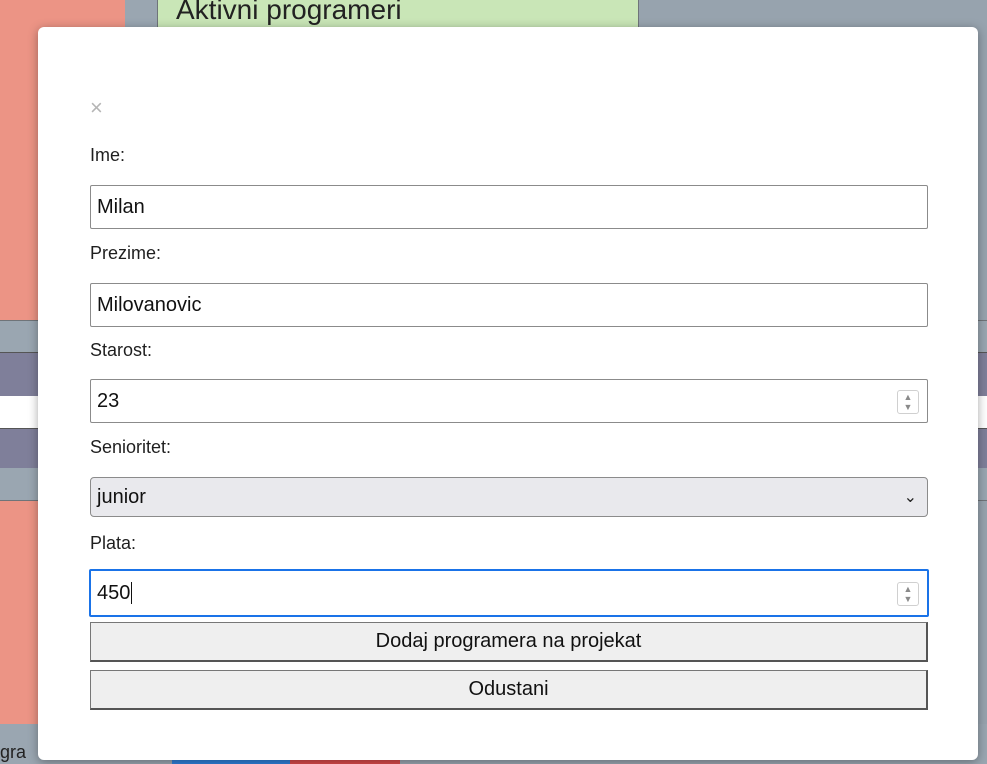 This screenshot has height=764, width=987. Describe the element at coordinates (126, 253) in the screenshot. I see `last-name-label: Prezime:` at that location.